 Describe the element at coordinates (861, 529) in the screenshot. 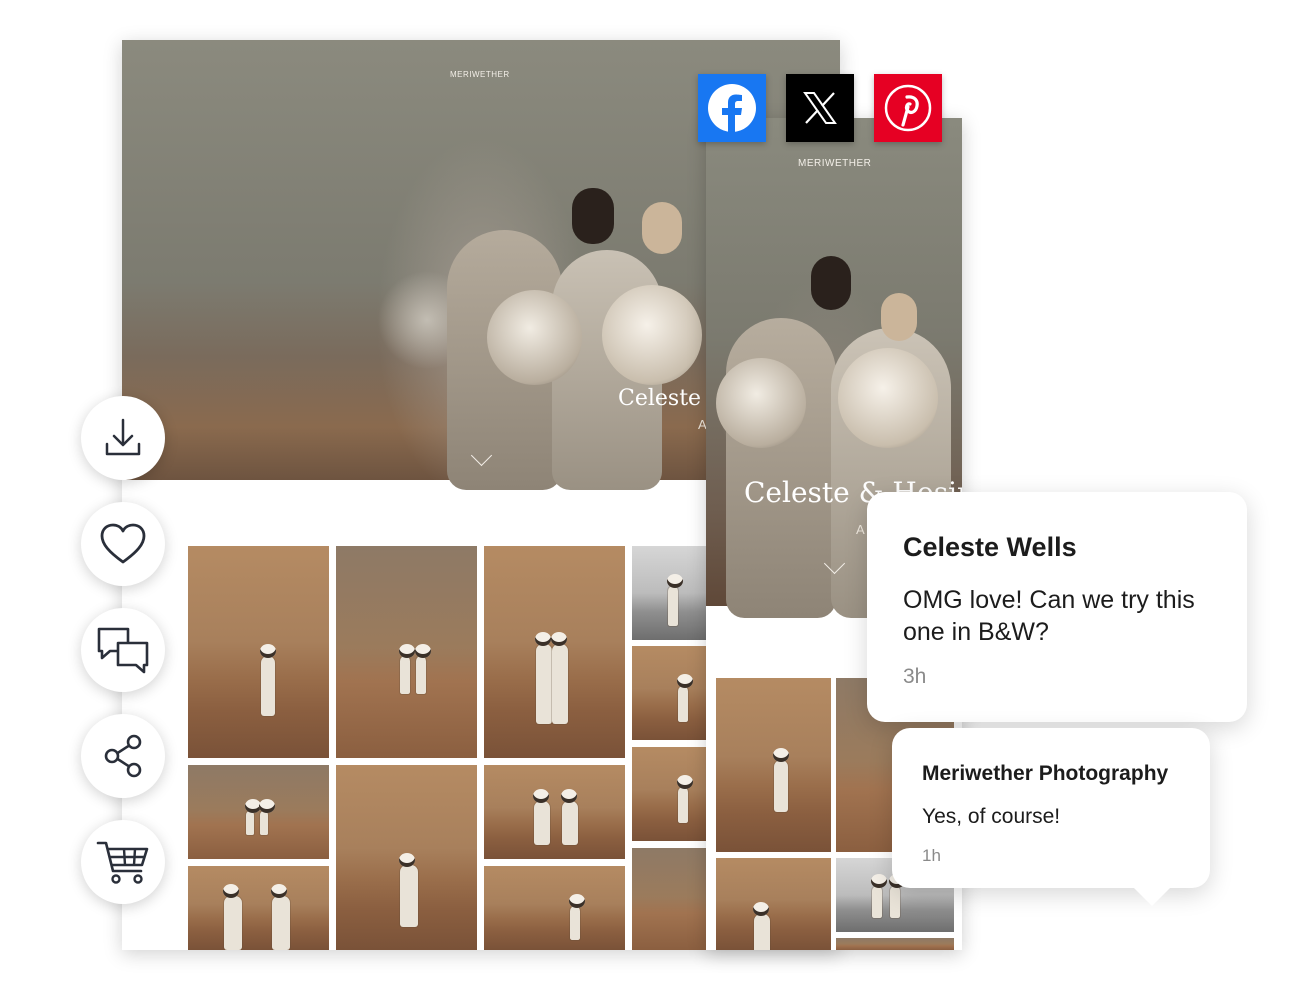

I see `gallery-subtitle: A` at that location.